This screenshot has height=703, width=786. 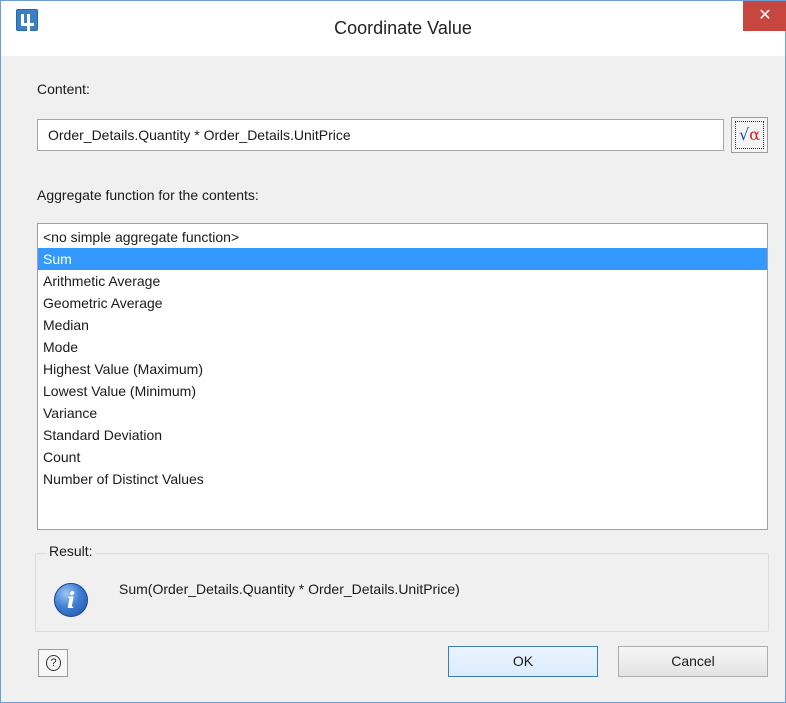 I want to click on help-icon: ?, so click(x=53, y=663).